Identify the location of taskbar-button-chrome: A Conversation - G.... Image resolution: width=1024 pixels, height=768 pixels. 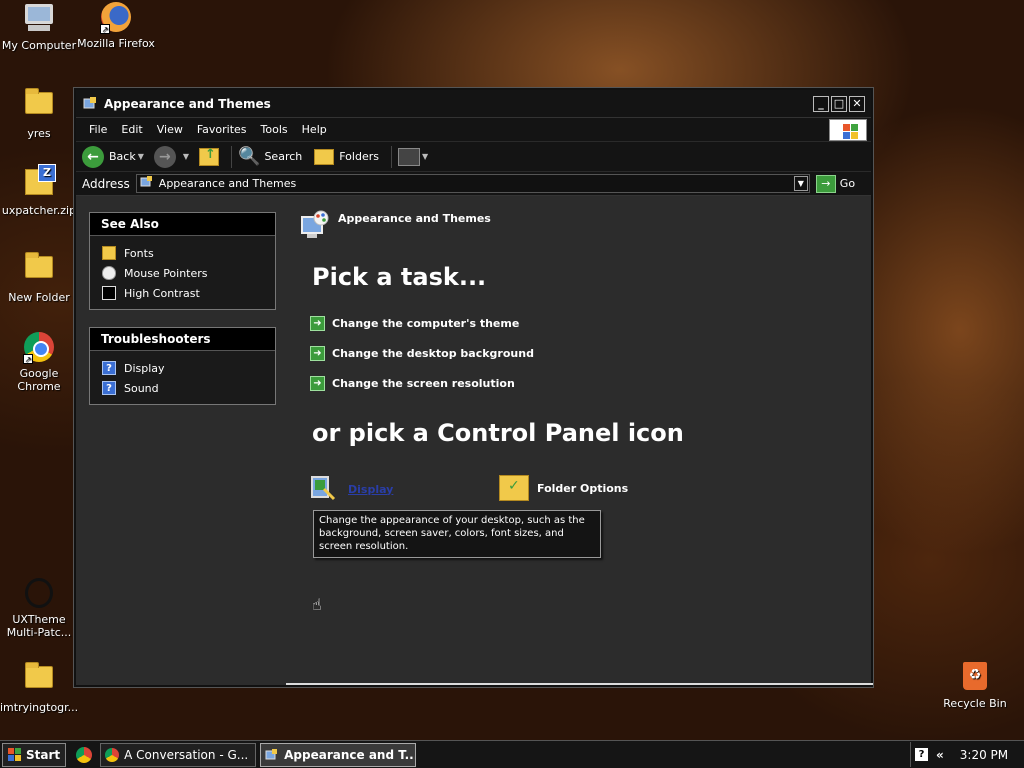
(178, 754).